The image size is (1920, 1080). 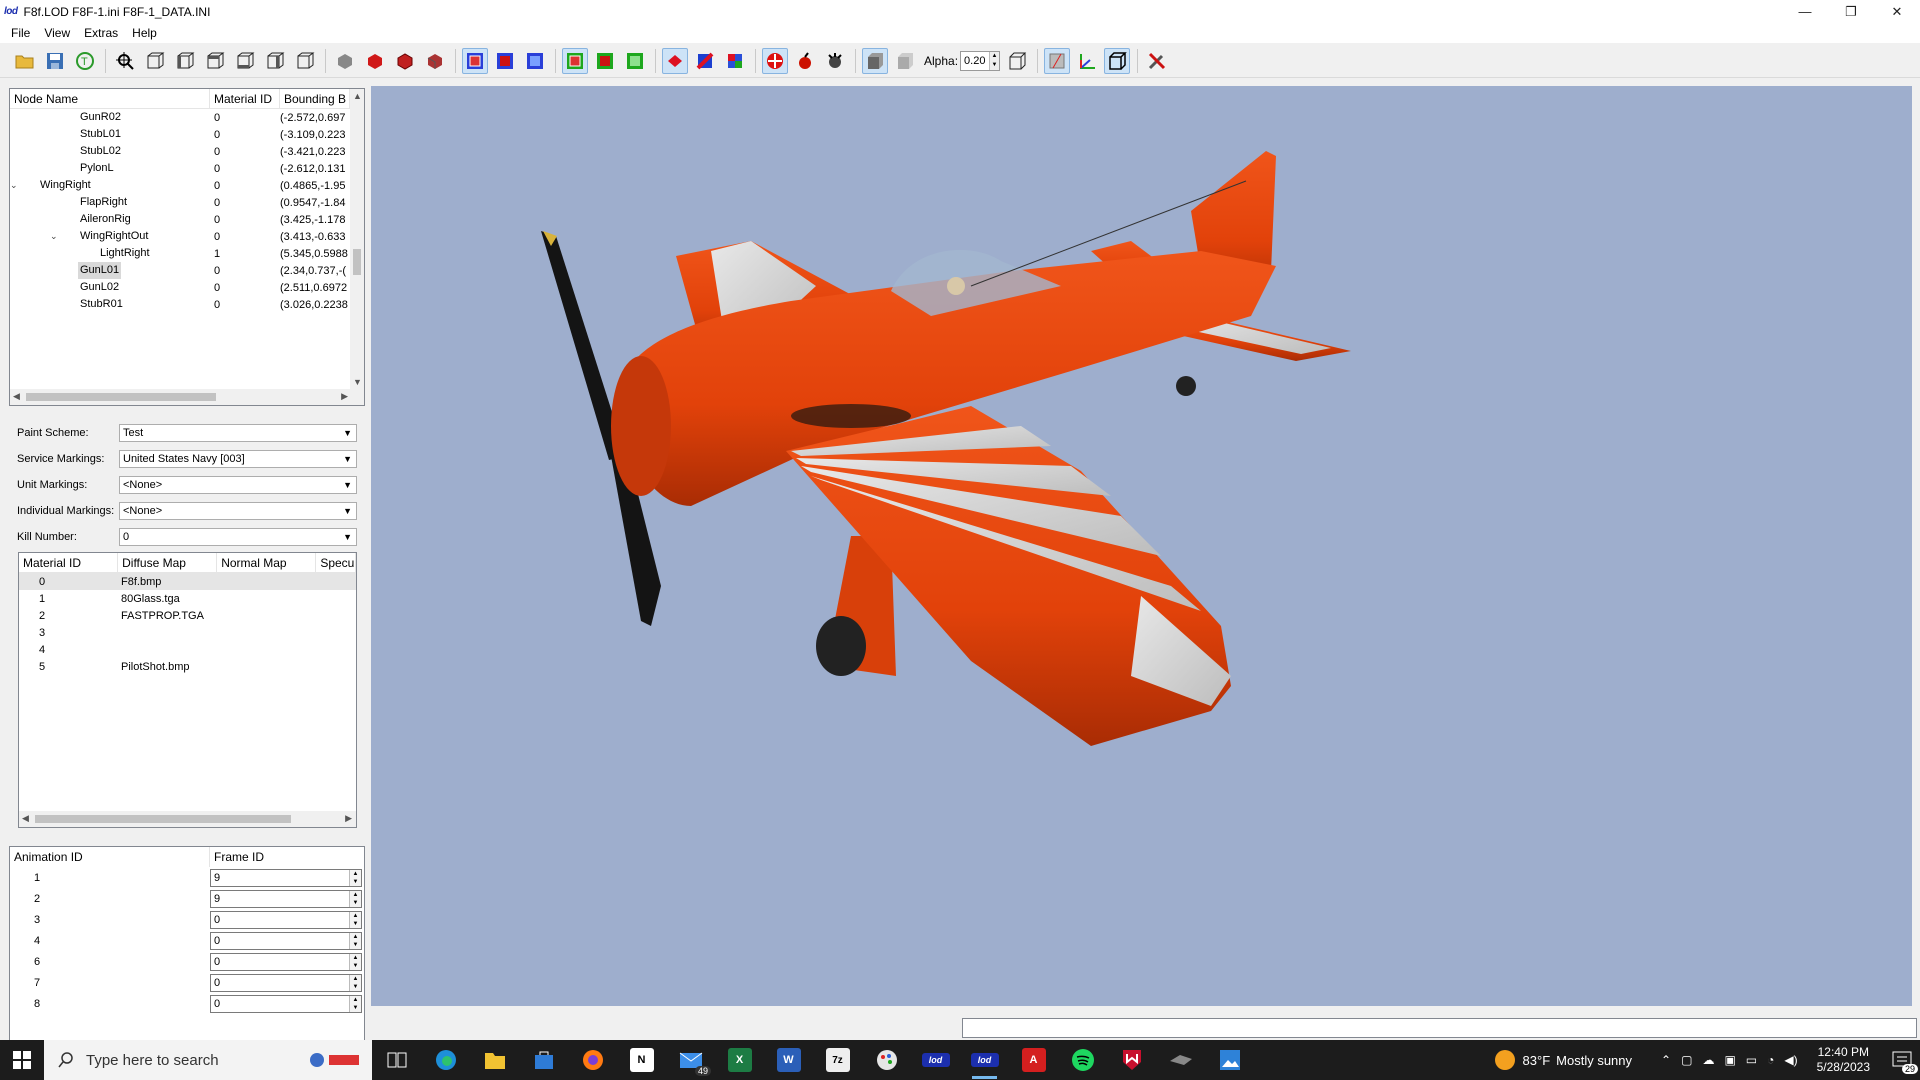 I want to click on taskbar-search: Type here to search, so click(x=208, y=1060).